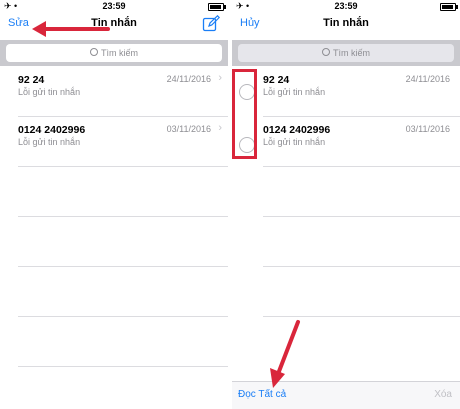  What do you see at coordinates (244, 114) in the screenshot?
I see `annotation-highlight-box` at bounding box center [244, 114].